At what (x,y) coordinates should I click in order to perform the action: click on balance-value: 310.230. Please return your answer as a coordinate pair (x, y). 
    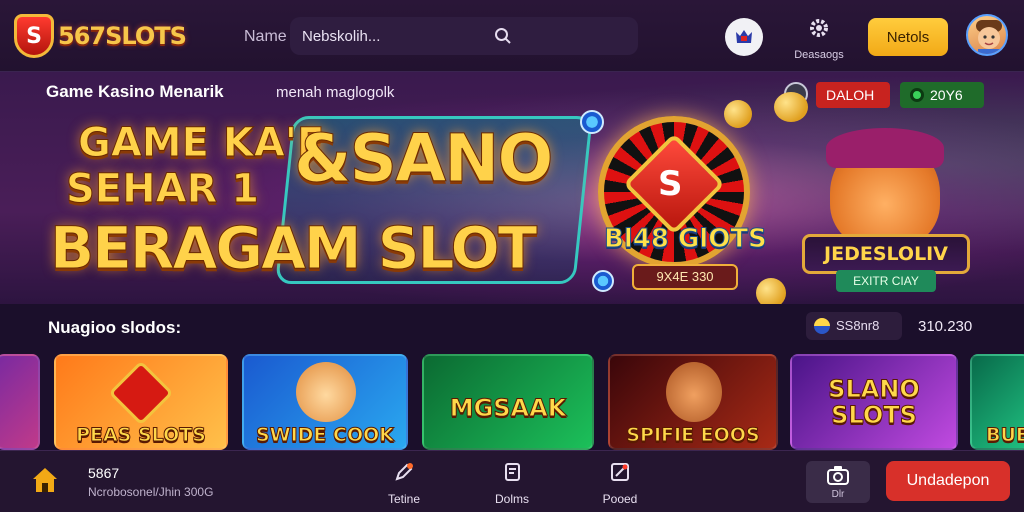
    Looking at the image, I should click on (945, 326).